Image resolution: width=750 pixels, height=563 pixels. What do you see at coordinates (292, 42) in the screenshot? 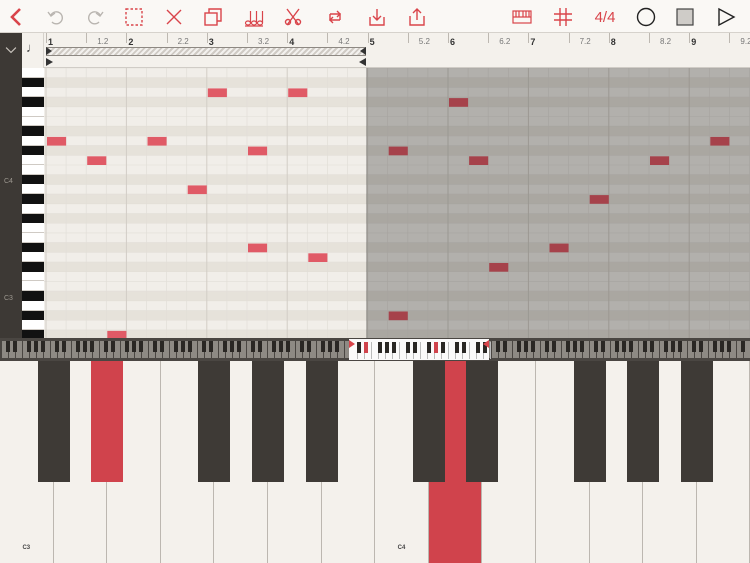
I see `ruler-label: 4` at bounding box center [292, 42].